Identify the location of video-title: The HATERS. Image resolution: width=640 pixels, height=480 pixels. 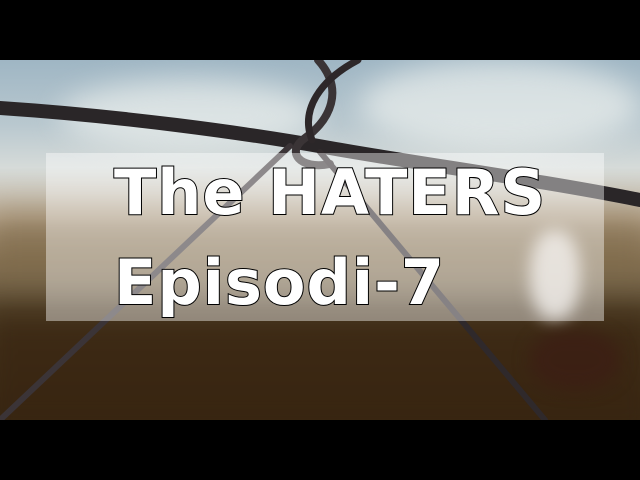
(330, 192).